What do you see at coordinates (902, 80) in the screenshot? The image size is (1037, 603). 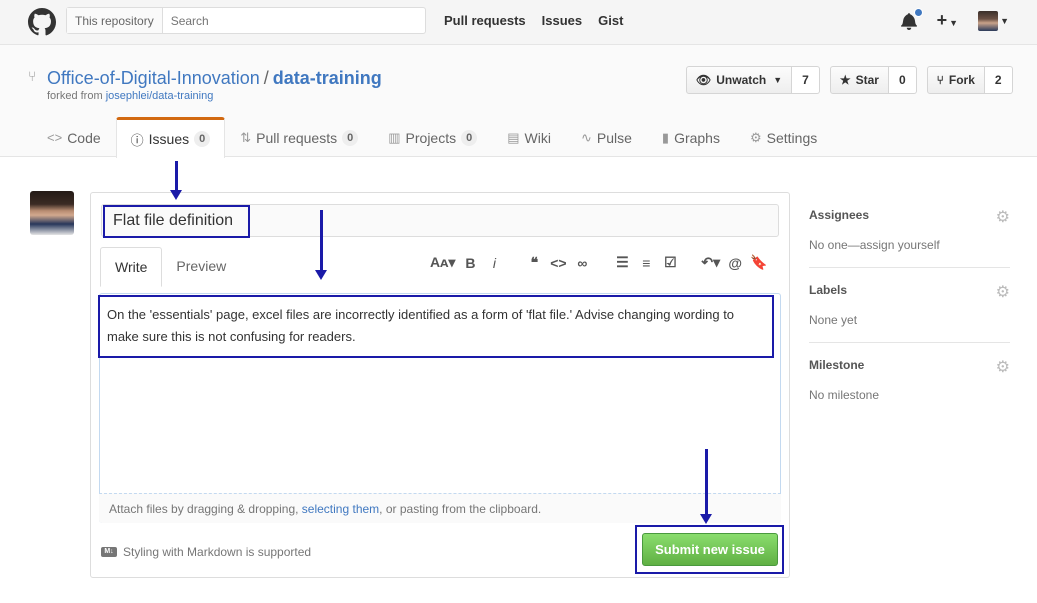 I see `stars-count: 0` at bounding box center [902, 80].